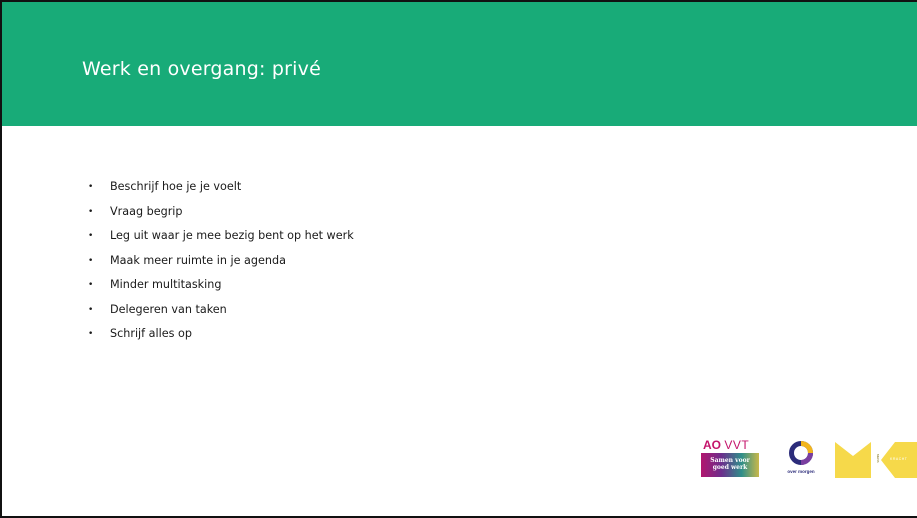 This screenshot has height=518, width=917. I want to click on ao-vvt-tagline-badge: Samen voor goed werk, so click(730, 465).